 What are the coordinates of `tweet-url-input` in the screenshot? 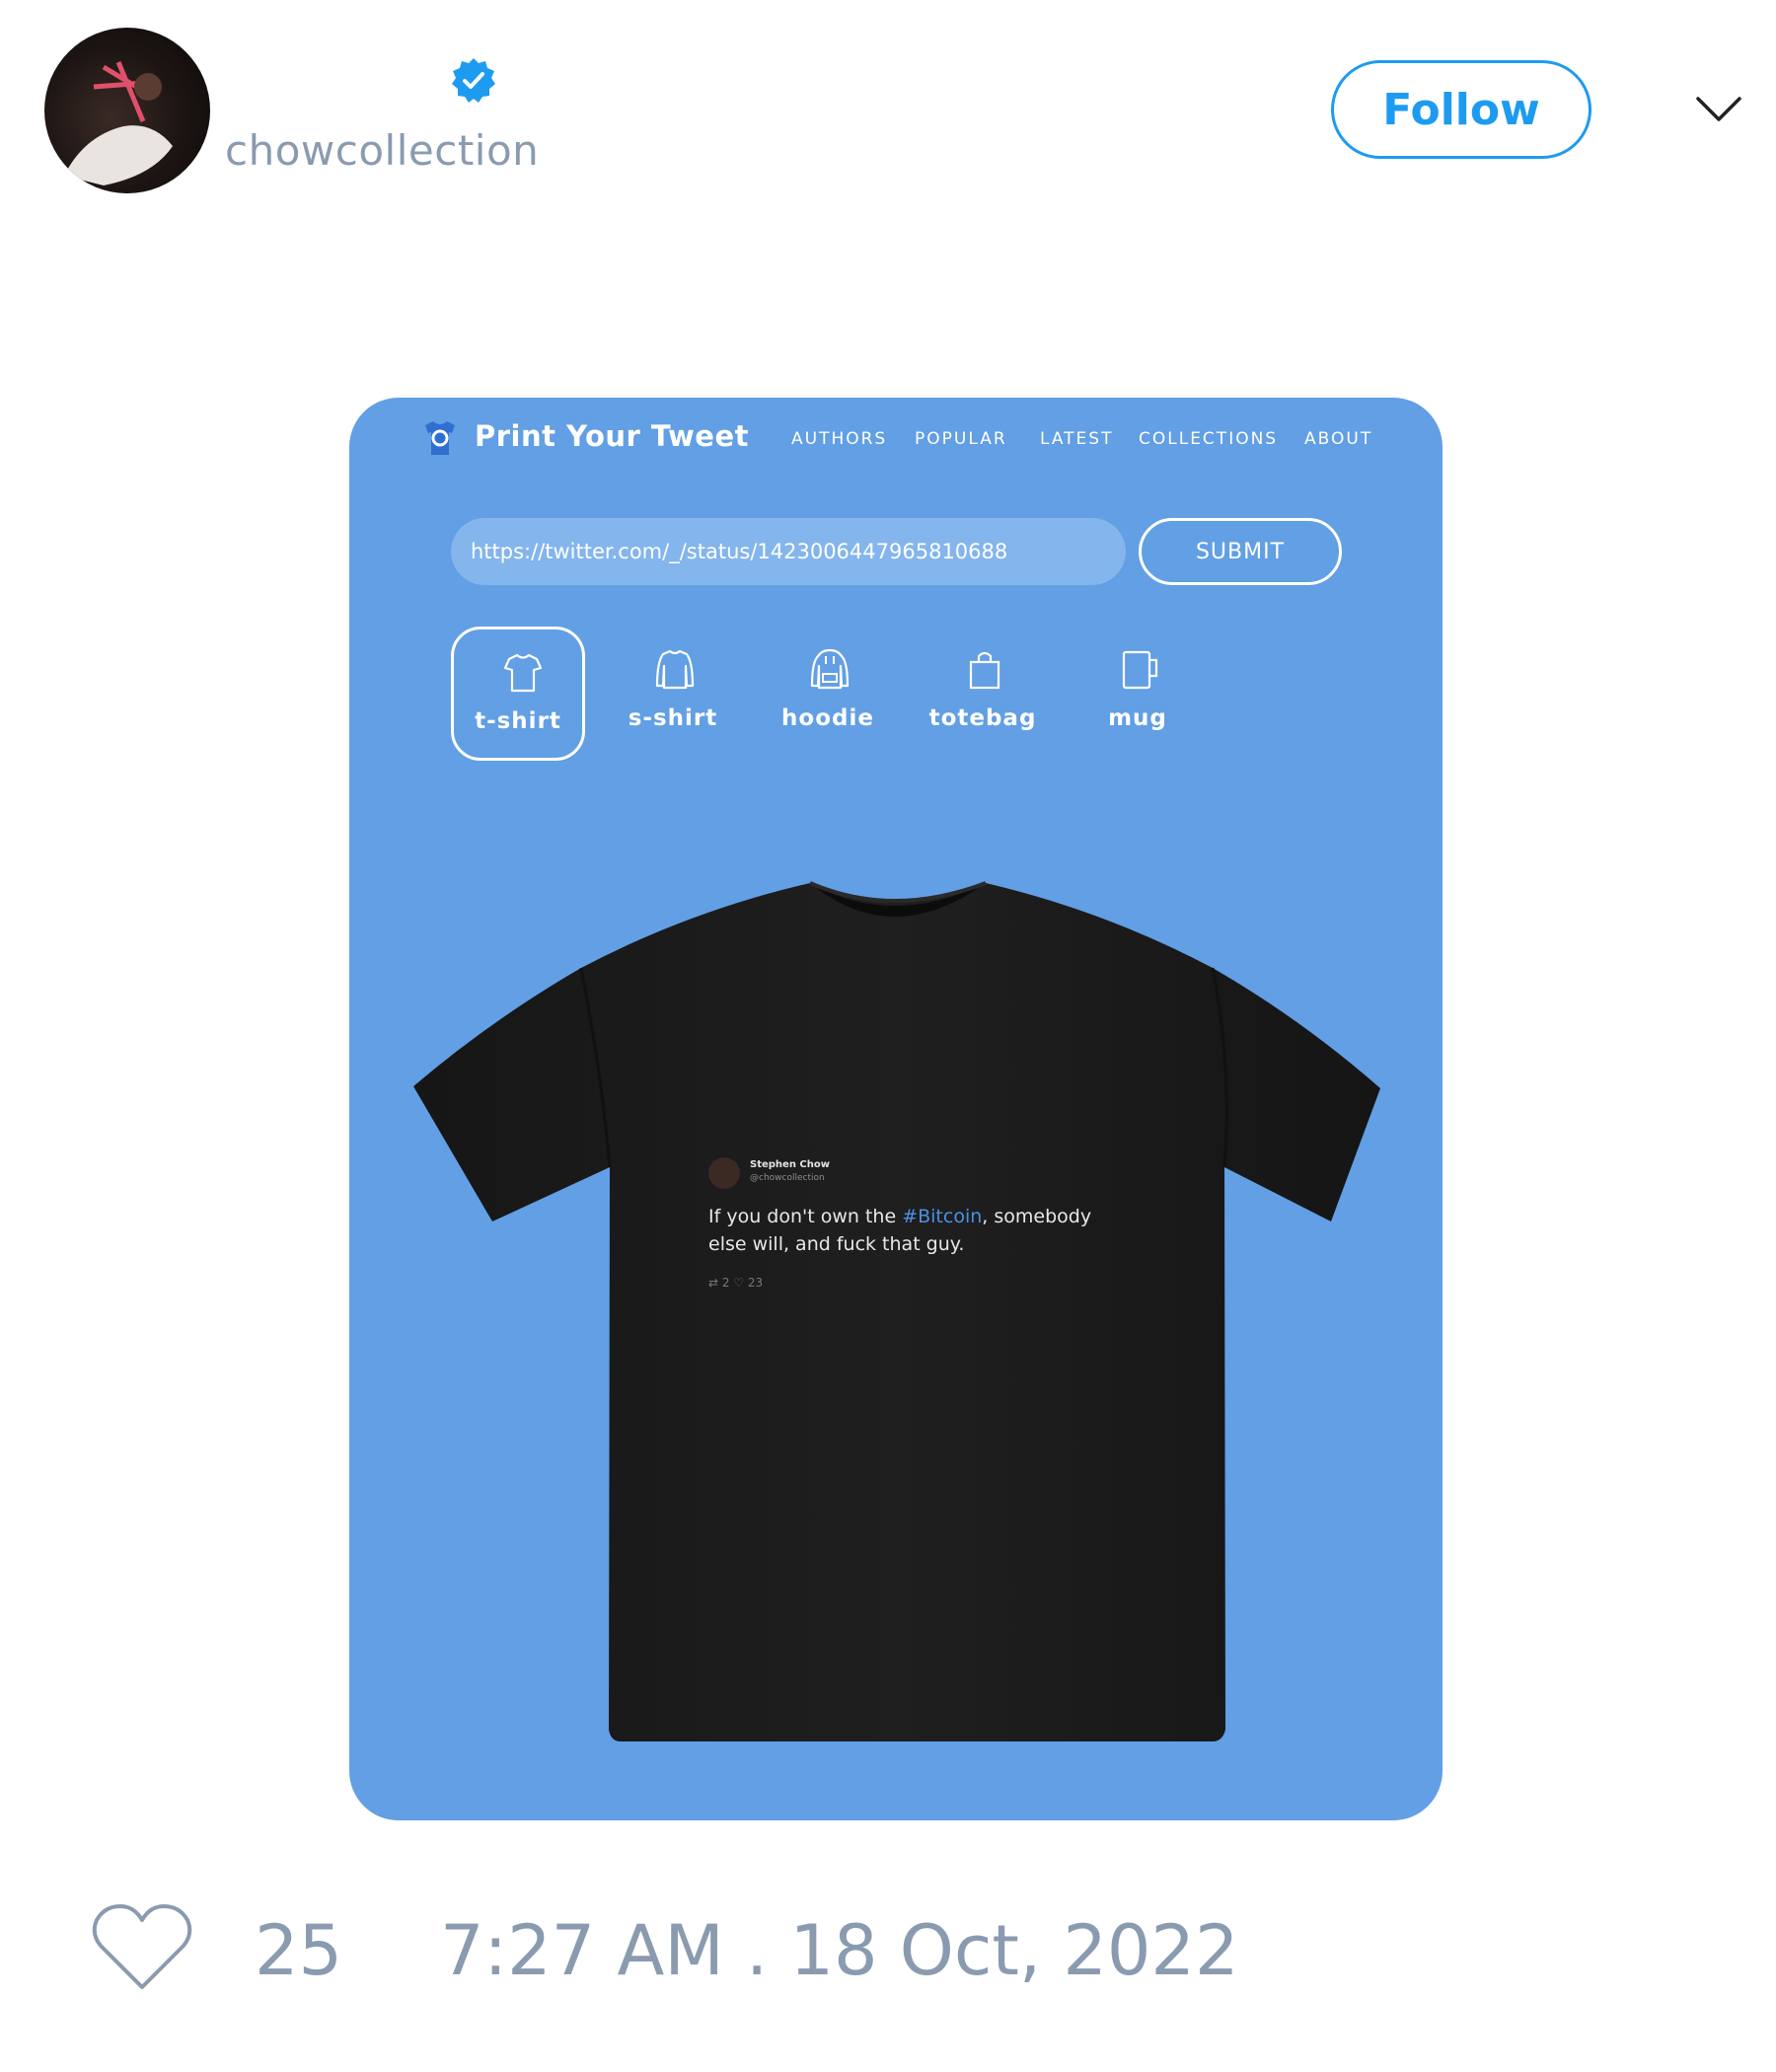 It's located at (788, 551).